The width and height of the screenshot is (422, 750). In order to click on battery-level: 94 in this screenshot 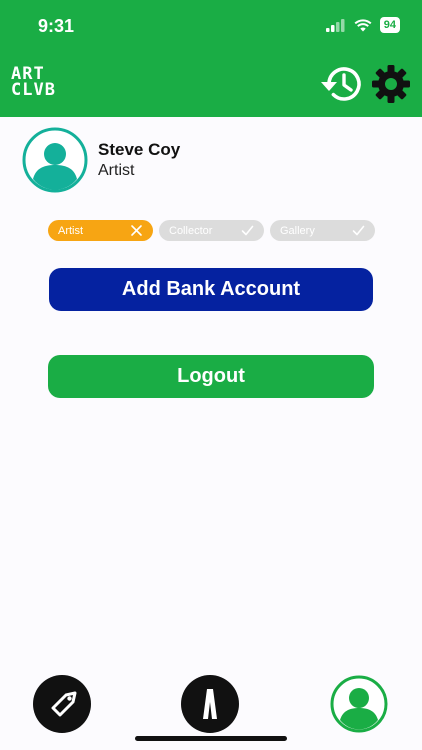, I will do `click(389, 25)`.